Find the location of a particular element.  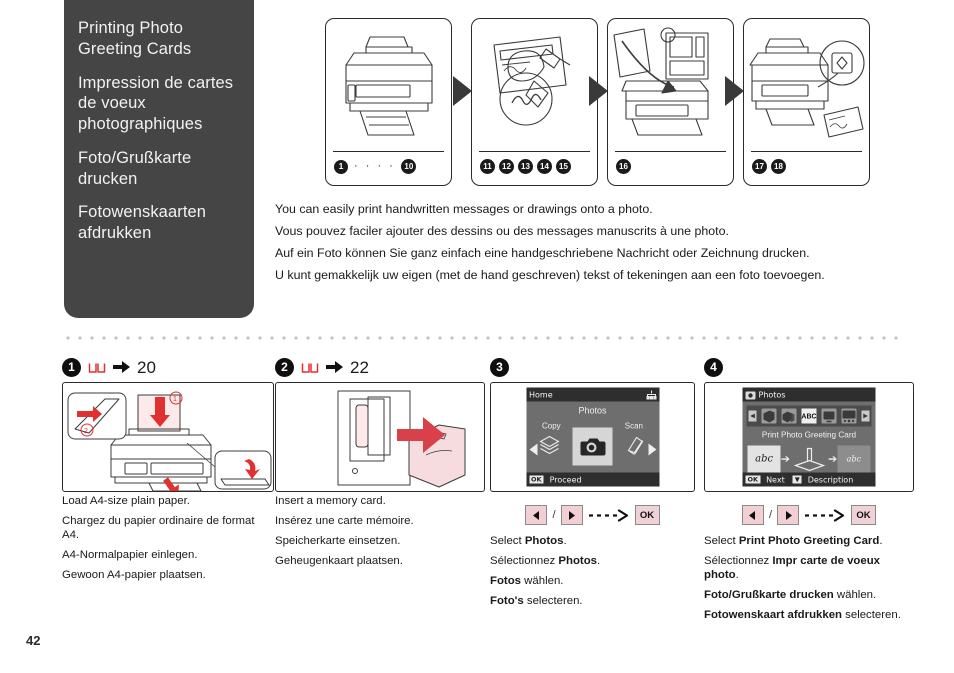

step-badge: 11 is located at coordinates (487, 166).